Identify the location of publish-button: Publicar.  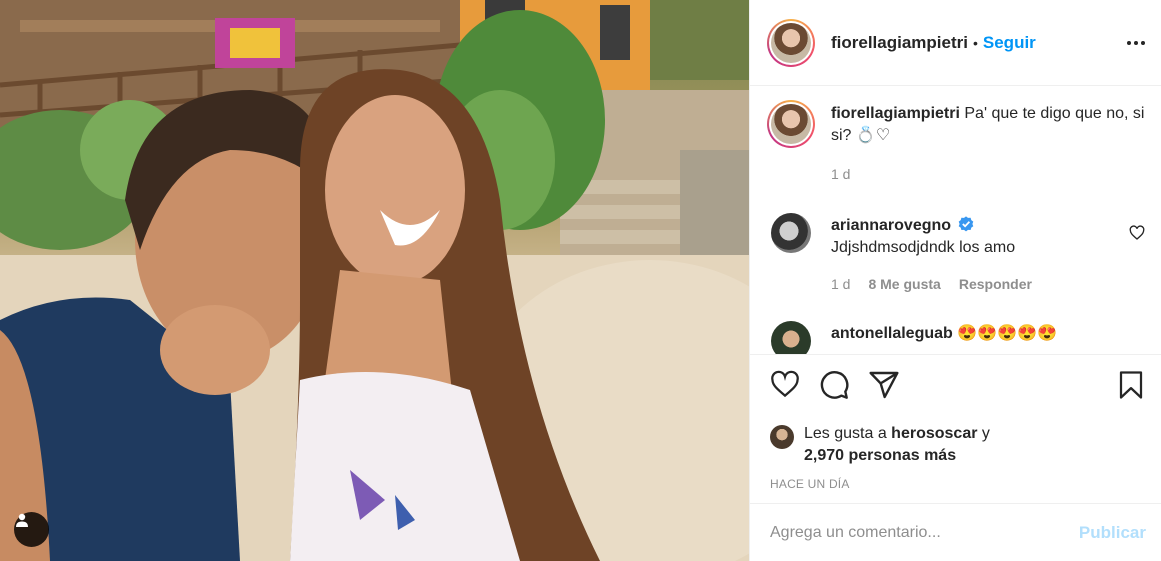
(1112, 533).